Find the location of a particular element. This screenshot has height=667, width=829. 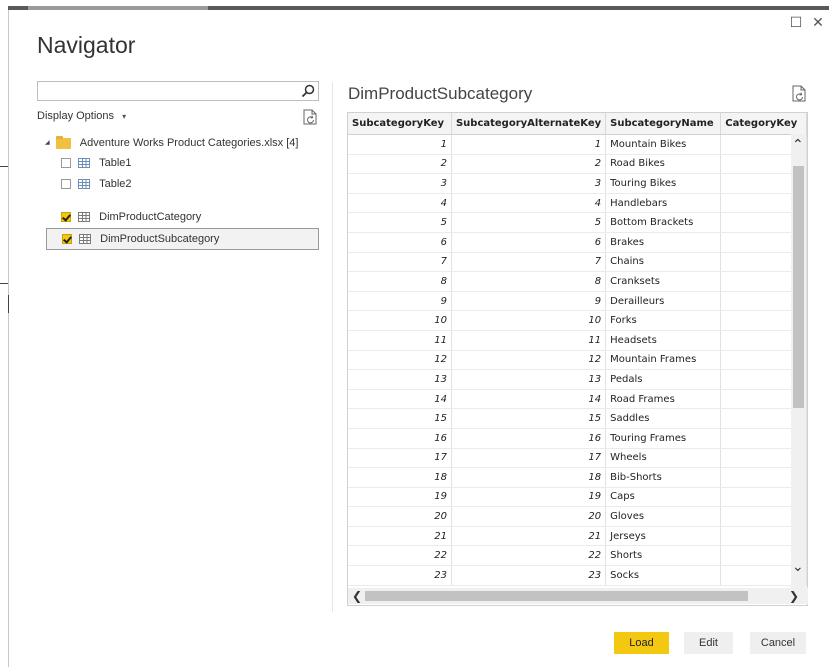

display-options-dropdown: Display Options ▾ is located at coordinates (81, 116).